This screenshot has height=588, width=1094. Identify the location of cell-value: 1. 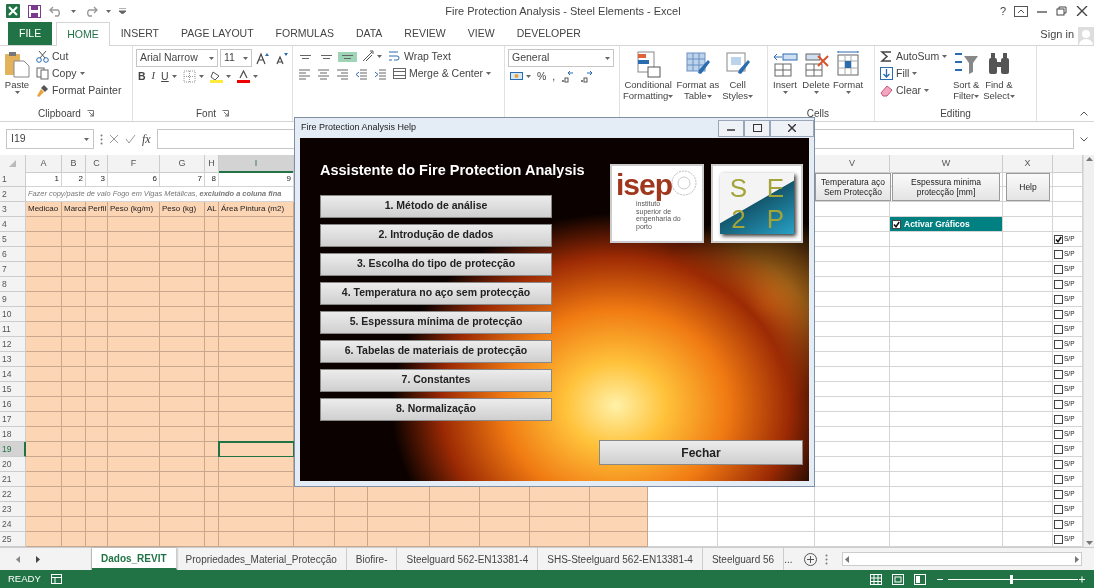
(44, 179).